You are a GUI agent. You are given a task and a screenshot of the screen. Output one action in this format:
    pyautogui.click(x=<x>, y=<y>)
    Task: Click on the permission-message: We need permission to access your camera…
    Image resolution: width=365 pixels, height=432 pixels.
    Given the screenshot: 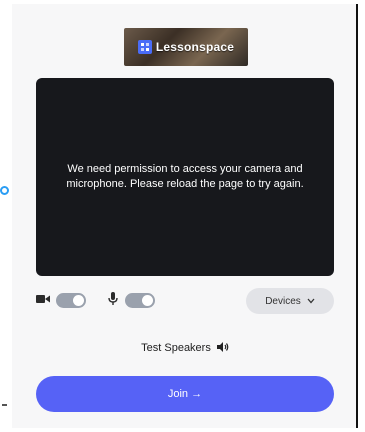 What is the action you would take?
    pyautogui.click(x=185, y=176)
    